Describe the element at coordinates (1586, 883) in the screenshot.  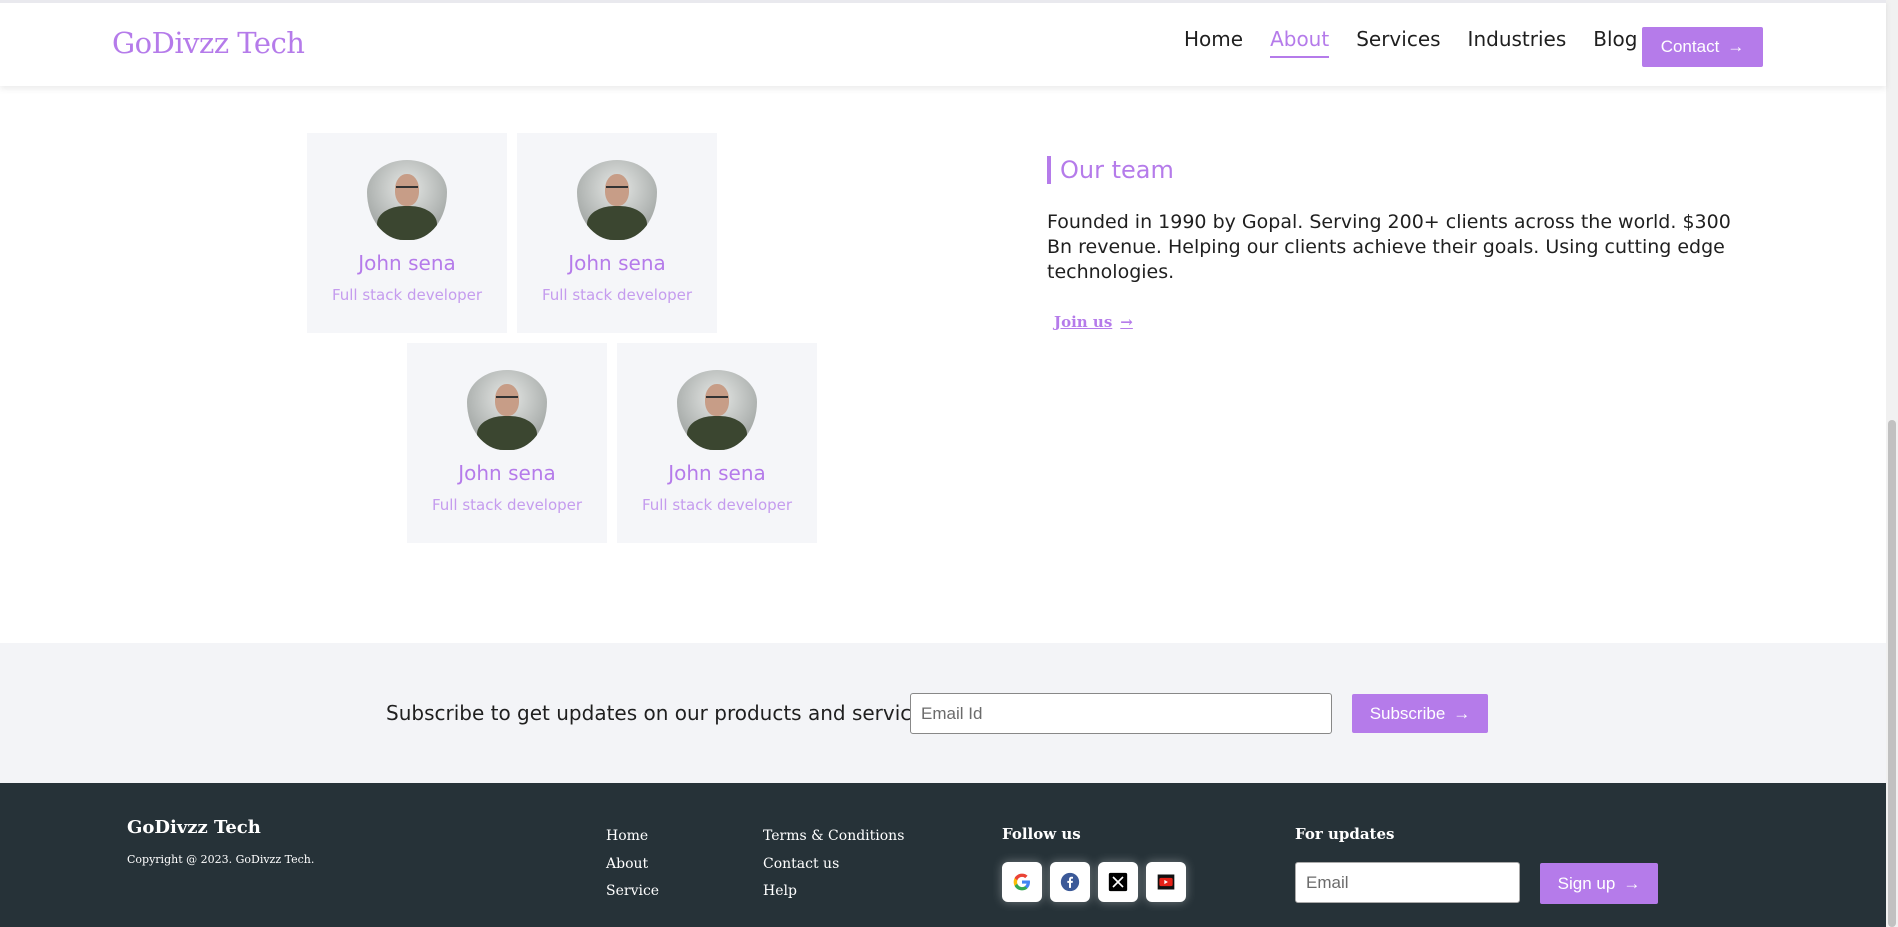
I see `sign-up-button-label: Sign up` at that location.